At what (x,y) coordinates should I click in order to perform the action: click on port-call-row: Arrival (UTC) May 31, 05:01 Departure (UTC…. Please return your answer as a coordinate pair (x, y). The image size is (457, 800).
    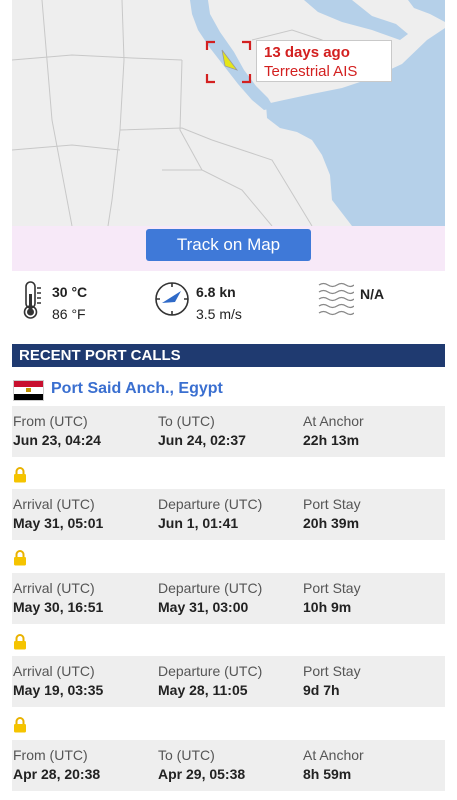
    Looking at the image, I should click on (228, 514).